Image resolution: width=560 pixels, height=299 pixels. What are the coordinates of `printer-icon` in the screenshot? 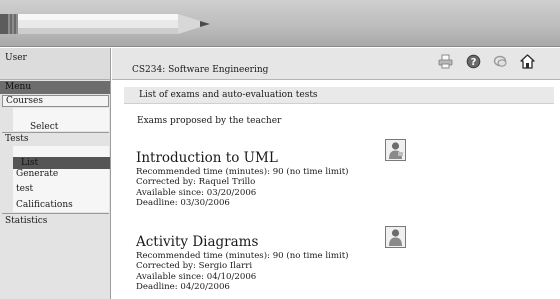 It's located at (445, 61).